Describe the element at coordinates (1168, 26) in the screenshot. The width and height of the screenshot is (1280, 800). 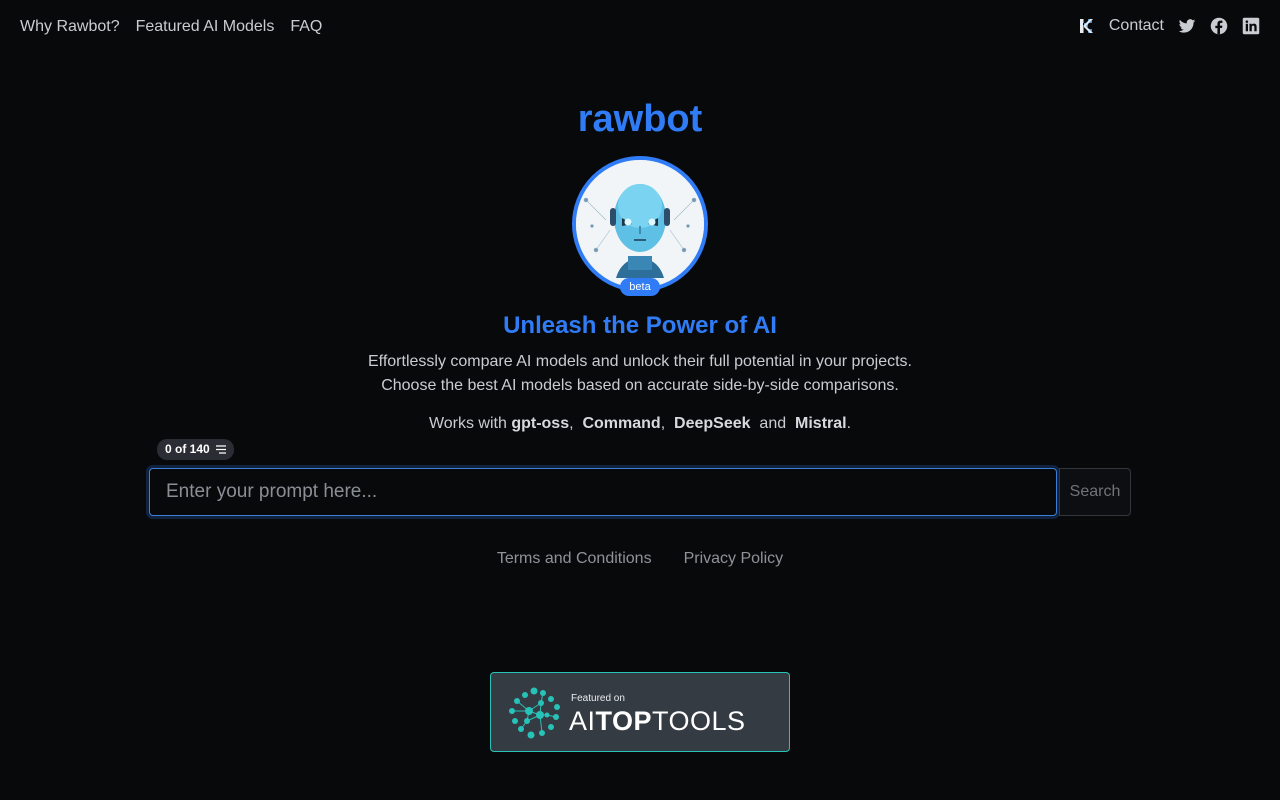
I see `nav-right: Contact` at that location.